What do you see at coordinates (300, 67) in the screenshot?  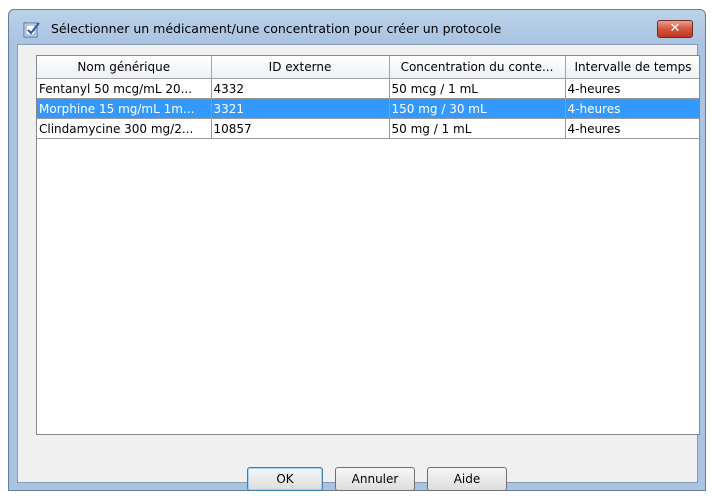 I see `column-header-id-externe: ID externe` at bounding box center [300, 67].